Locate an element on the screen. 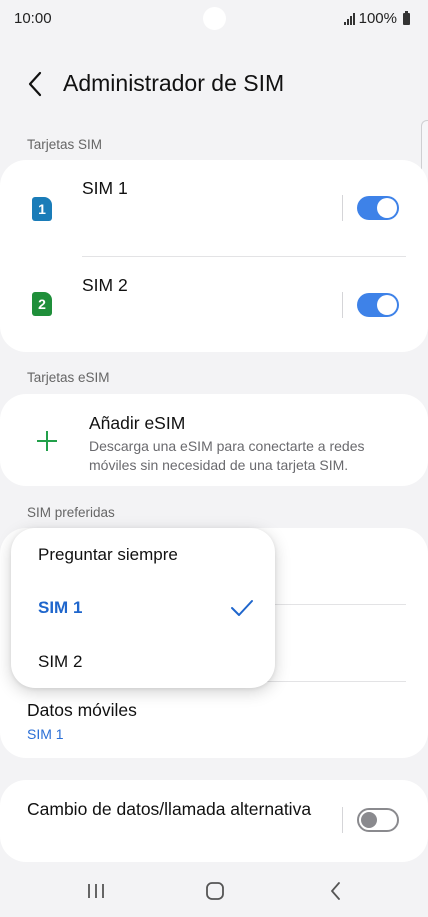  sim-2-row: 2 SIM 2 is located at coordinates (170, 304).